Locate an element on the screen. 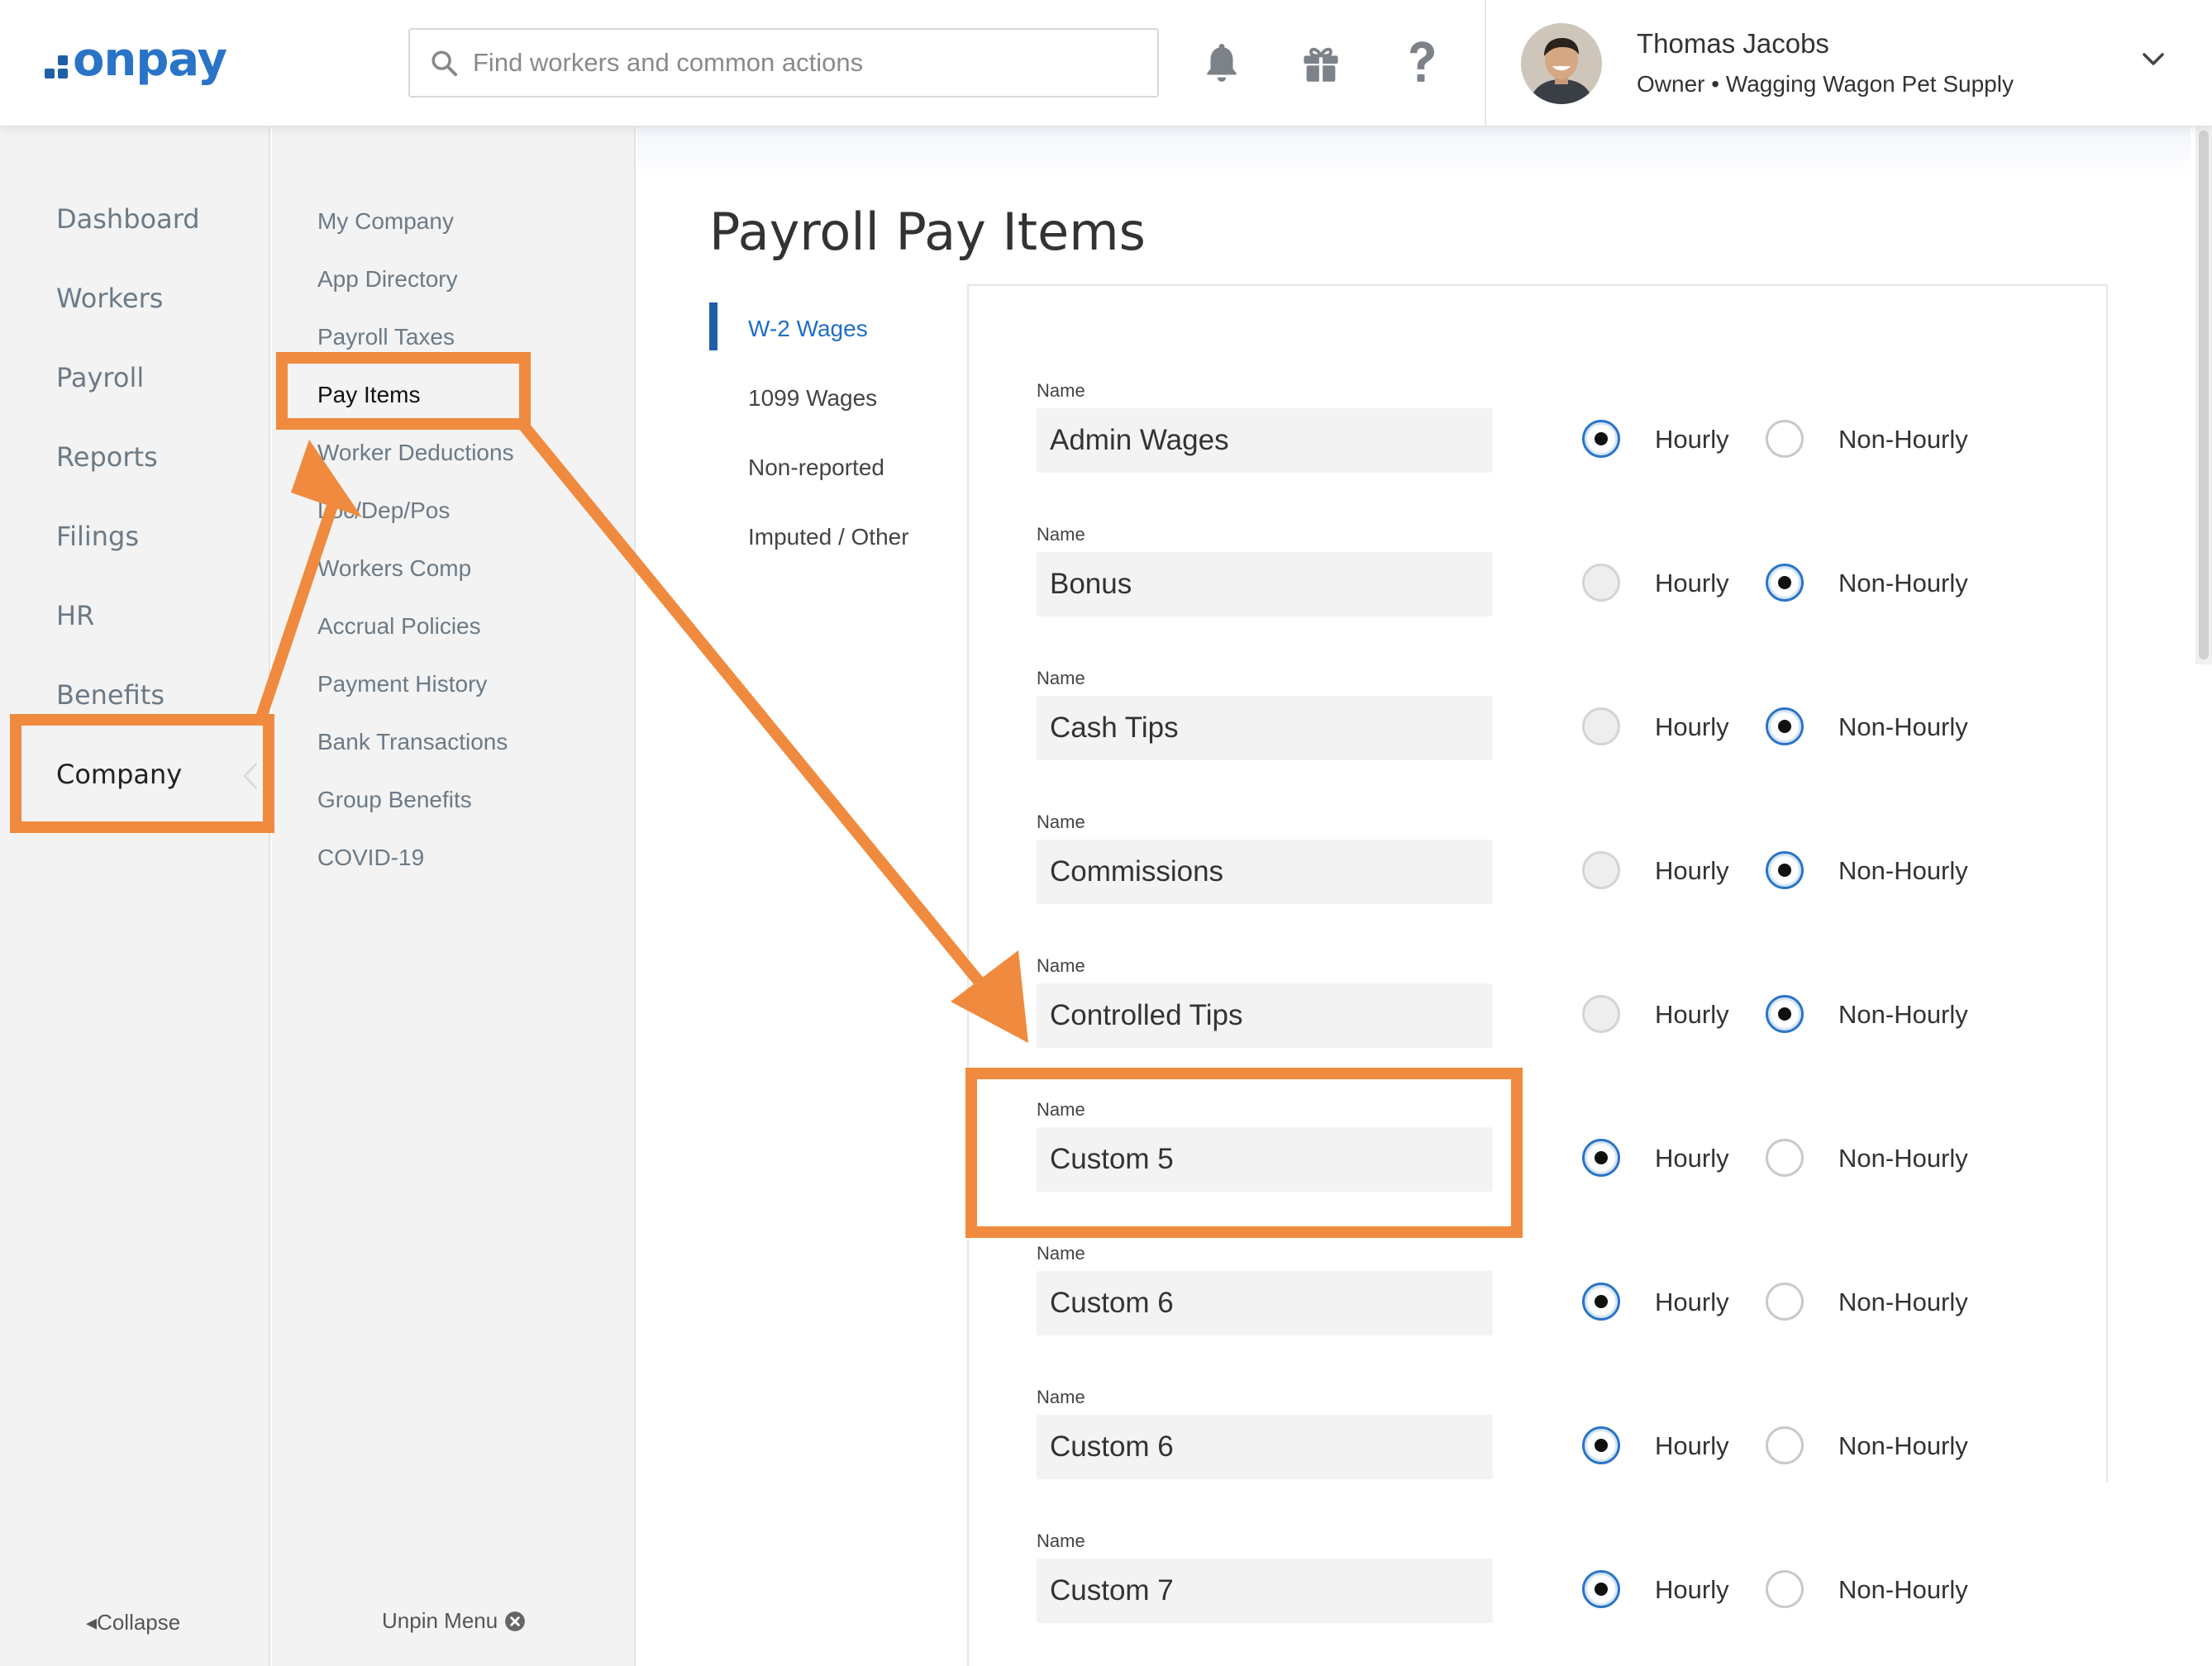  user-subtitle: Owner • Wagging Wagon Pet Supply is located at coordinates (1825, 84).